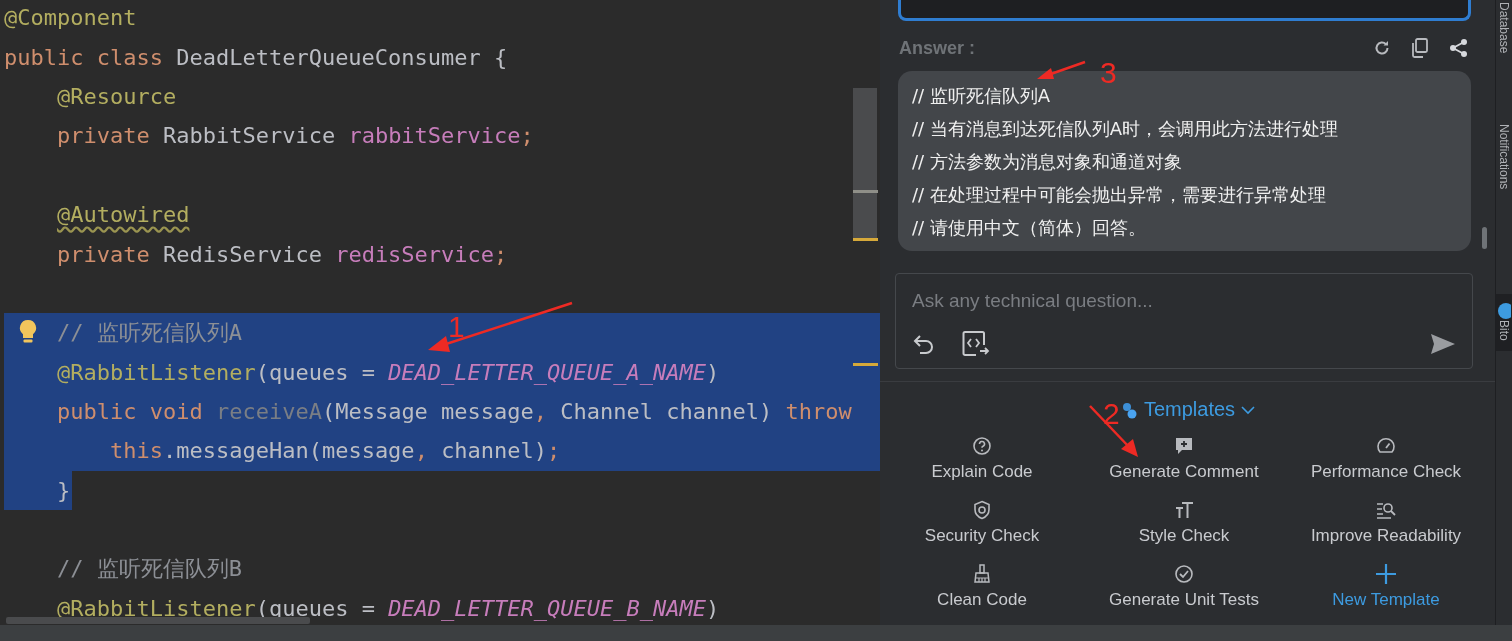  What do you see at coordinates (64, 490) in the screenshot?
I see `code-text: }` at bounding box center [64, 490].